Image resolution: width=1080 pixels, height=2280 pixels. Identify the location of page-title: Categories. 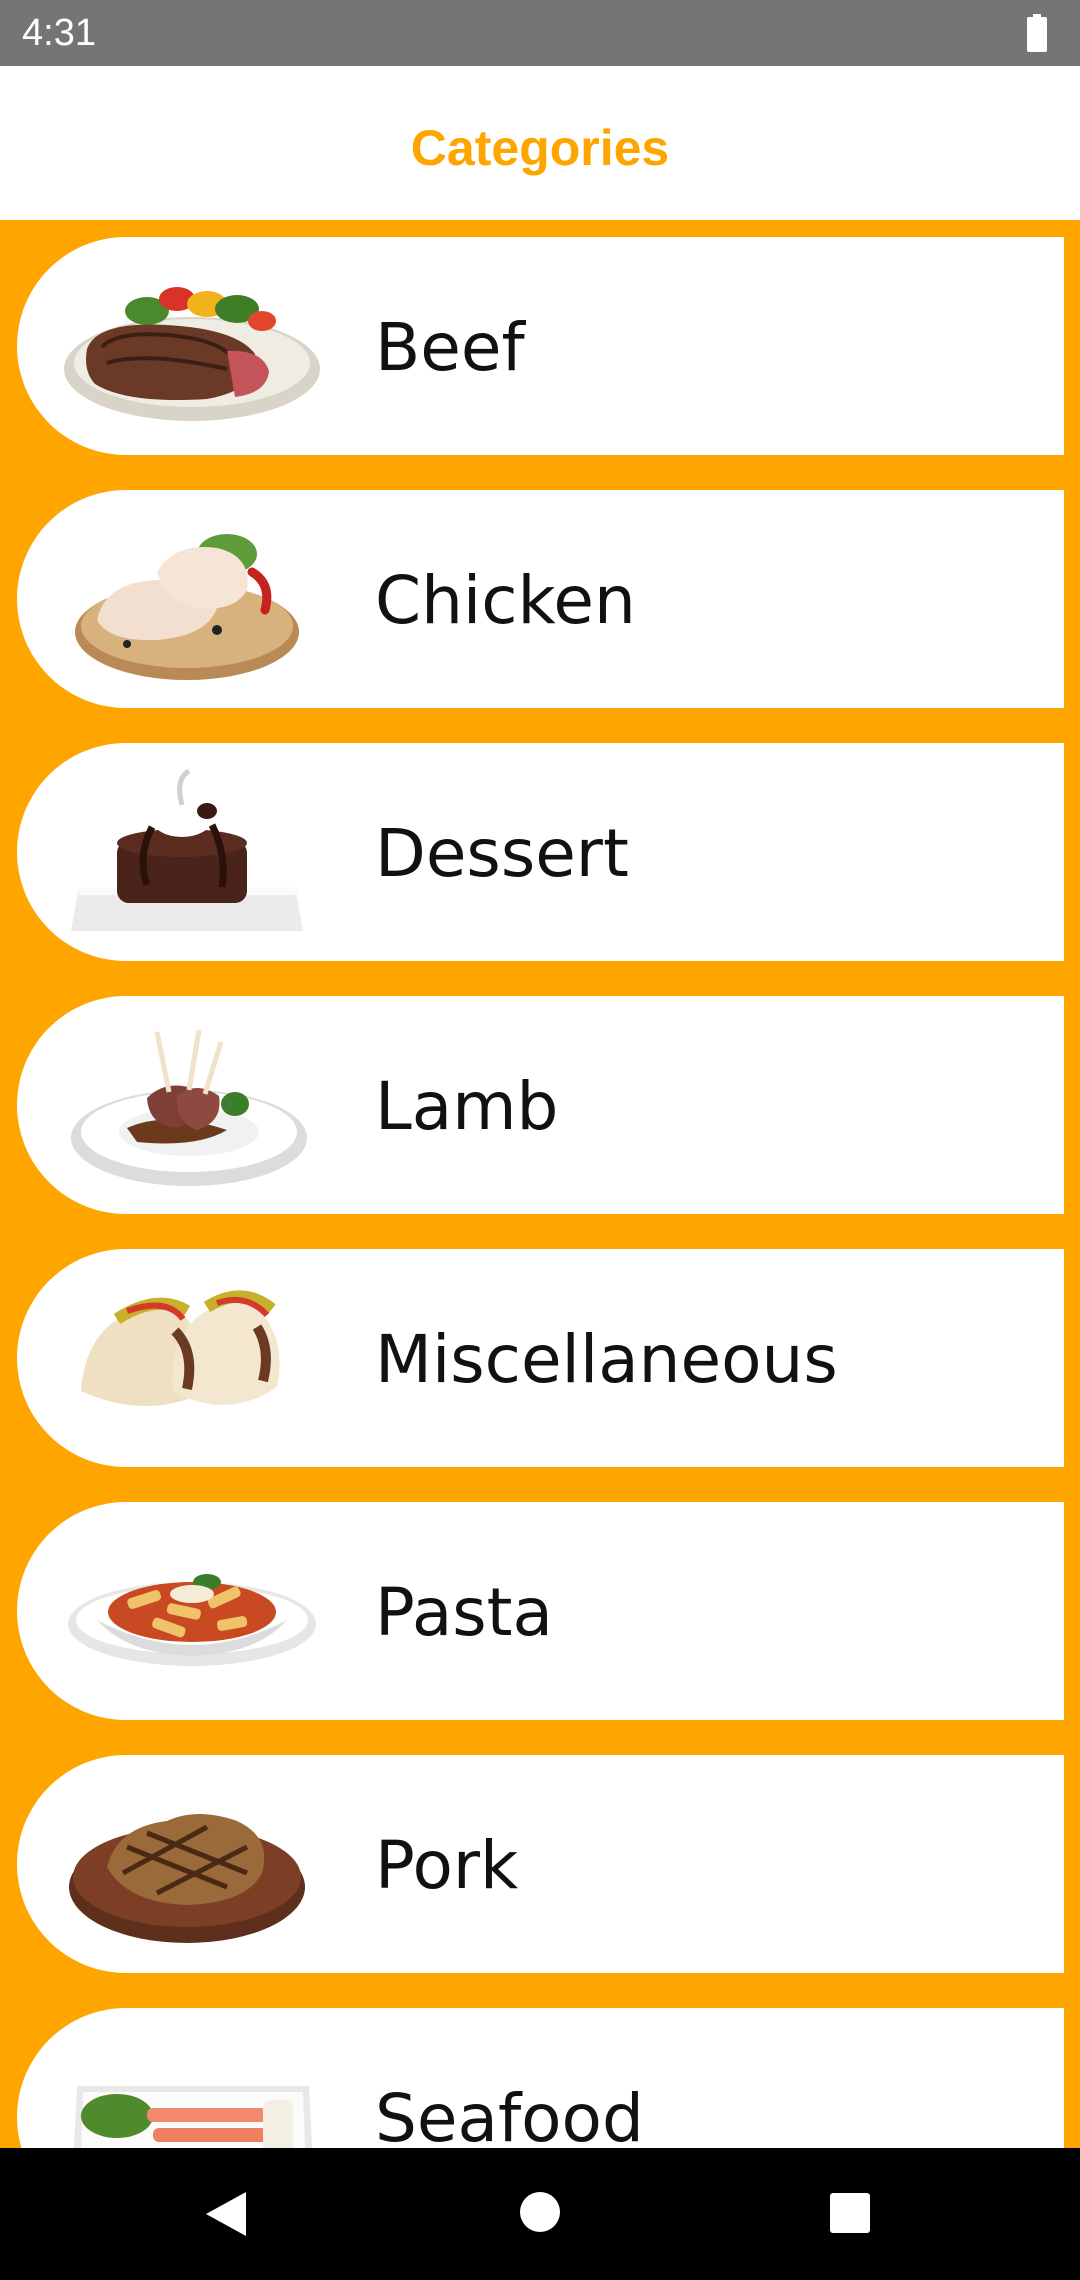
(540, 148).